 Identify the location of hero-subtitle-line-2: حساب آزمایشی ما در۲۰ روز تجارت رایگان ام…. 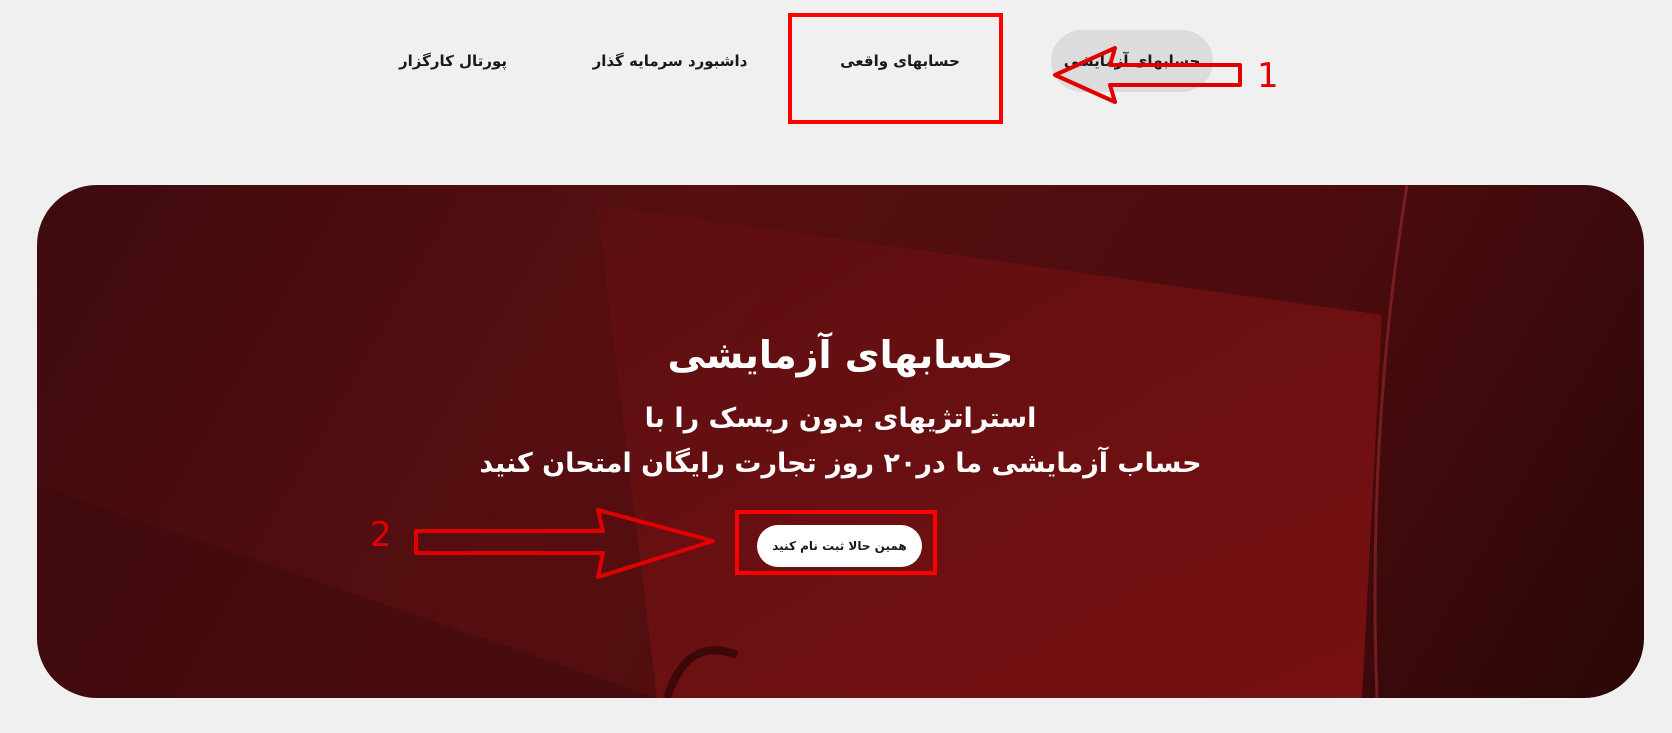
(840, 463).